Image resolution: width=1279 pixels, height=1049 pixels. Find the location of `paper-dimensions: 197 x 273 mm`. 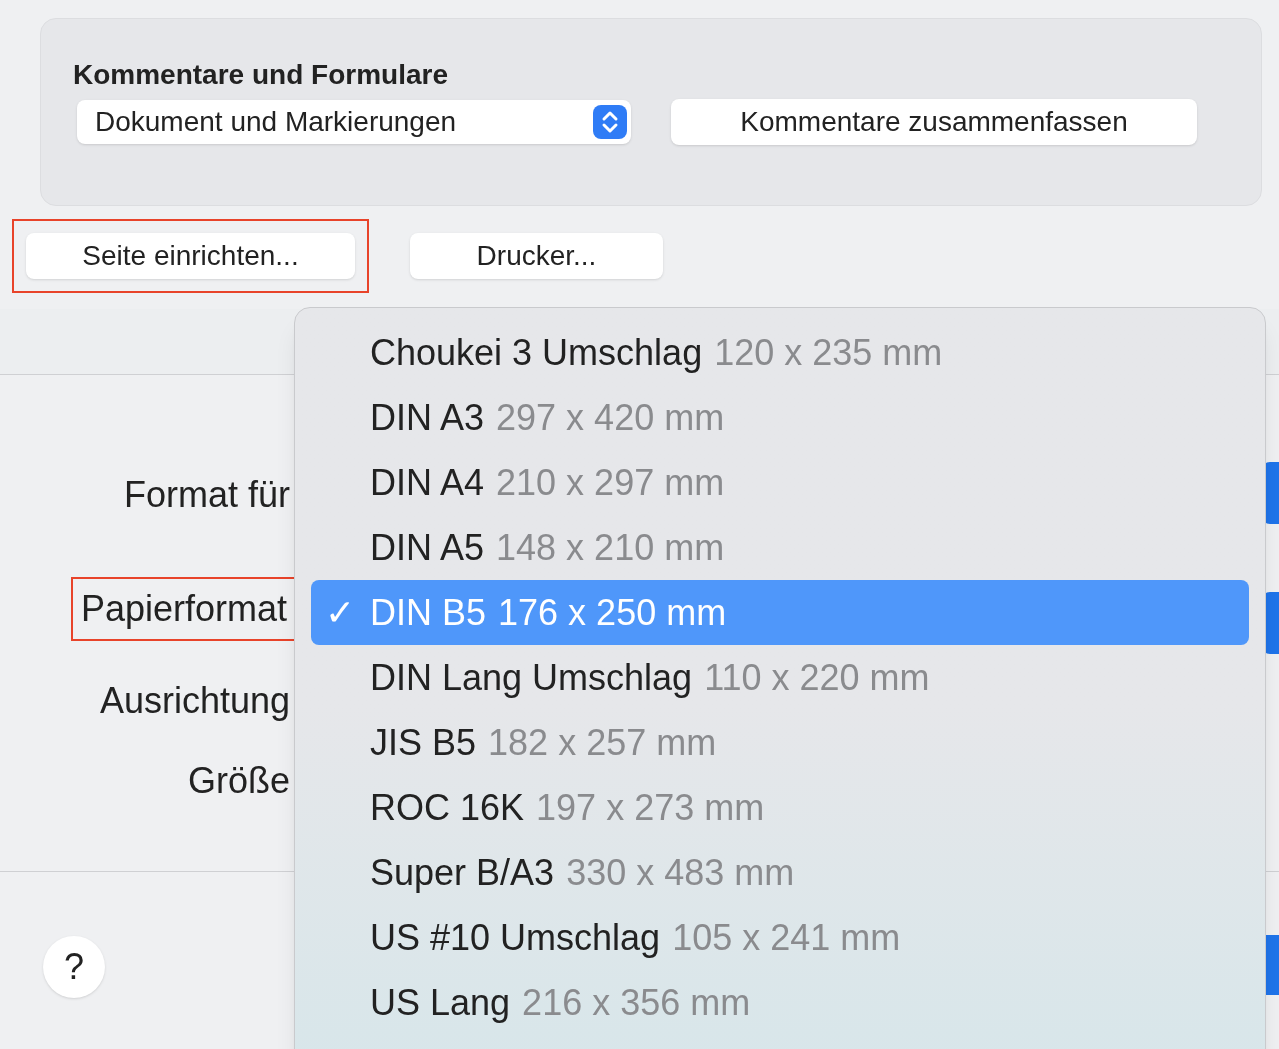

paper-dimensions: 197 x 273 mm is located at coordinates (650, 807).